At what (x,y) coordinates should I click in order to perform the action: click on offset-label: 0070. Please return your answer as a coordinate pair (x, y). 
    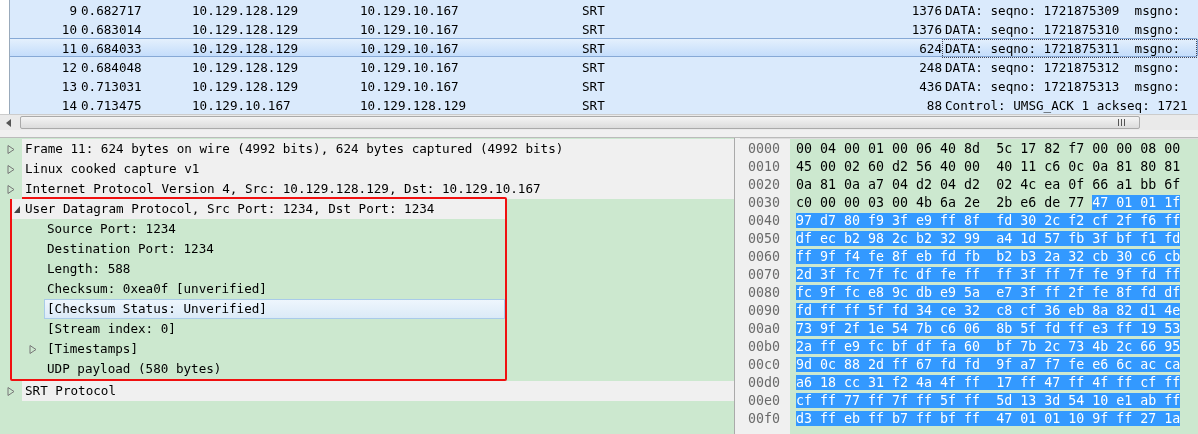
    Looking at the image, I should click on (764, 275).